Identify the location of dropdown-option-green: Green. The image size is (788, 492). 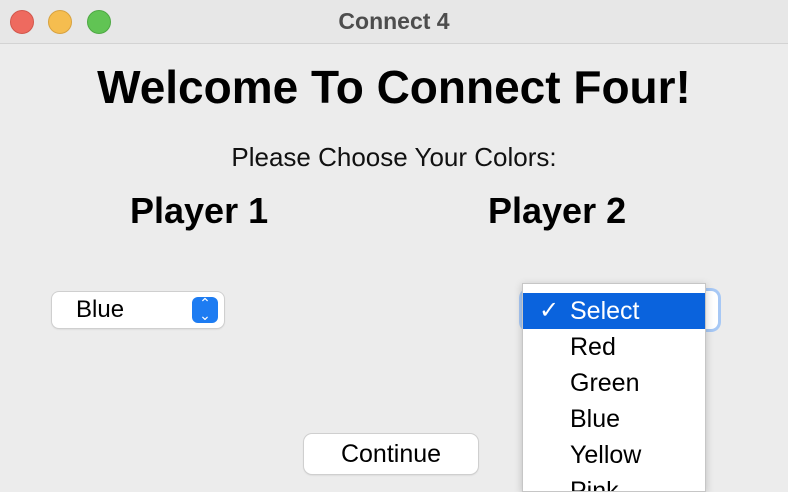
(614, 383).